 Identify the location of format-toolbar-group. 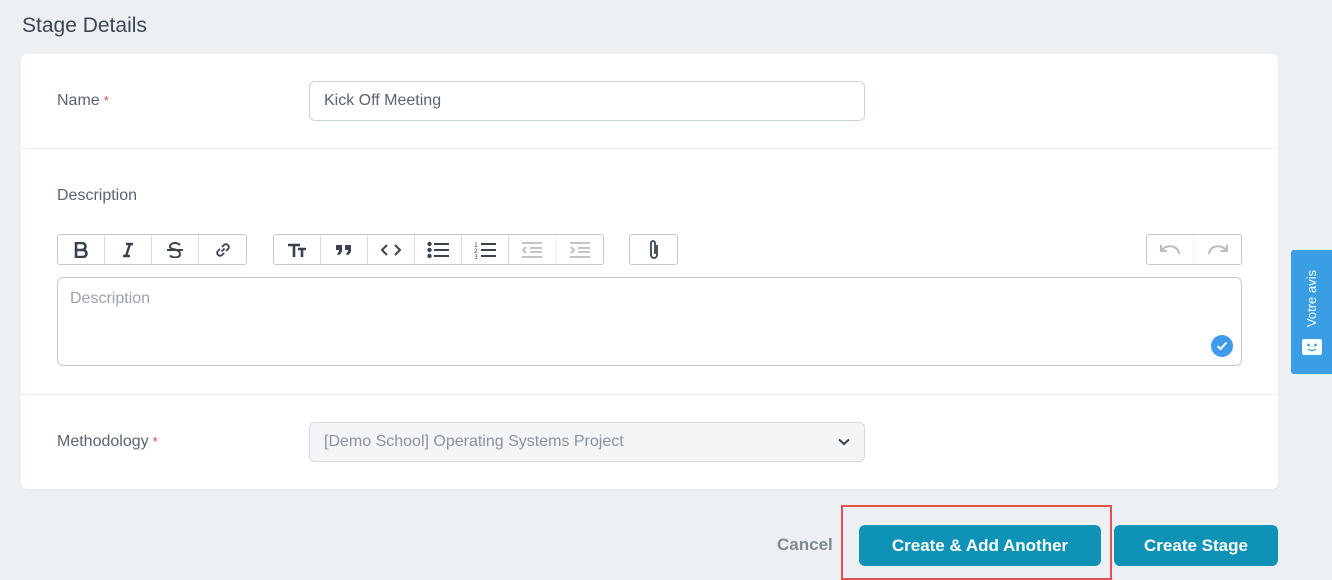
(152, 249).